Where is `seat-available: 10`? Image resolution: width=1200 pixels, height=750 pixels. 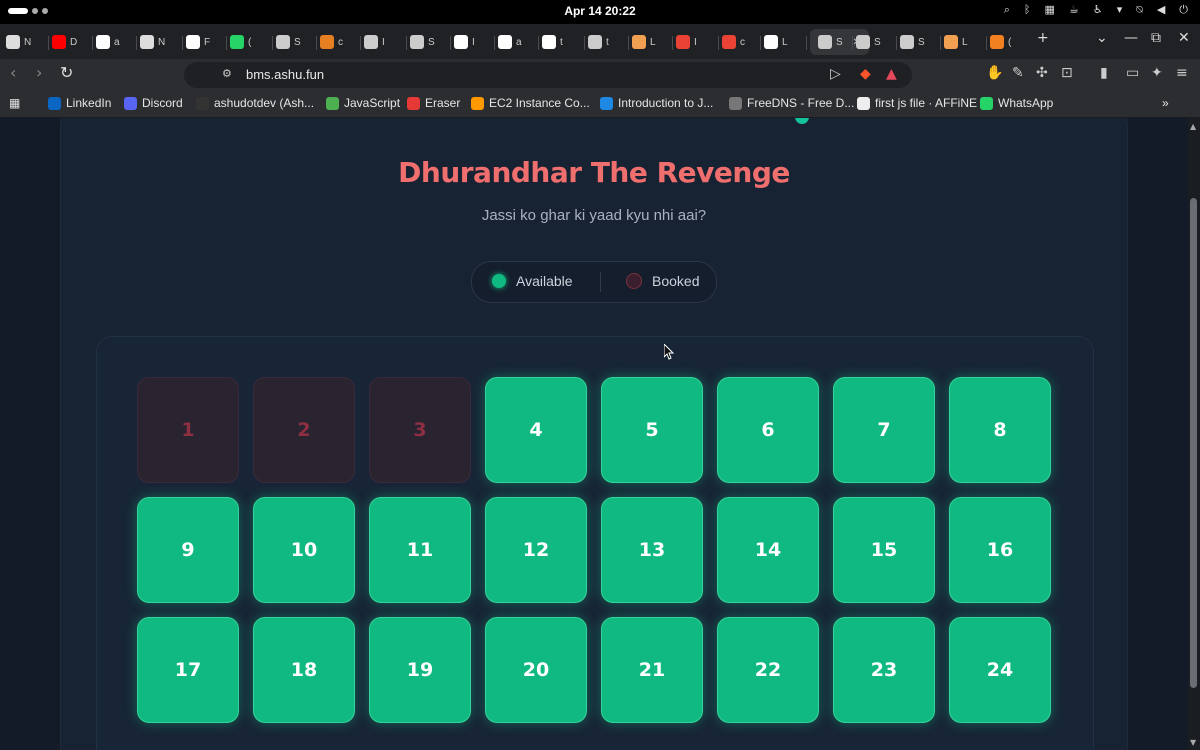 seat-available: 10 is located at coordinates (304, 550).